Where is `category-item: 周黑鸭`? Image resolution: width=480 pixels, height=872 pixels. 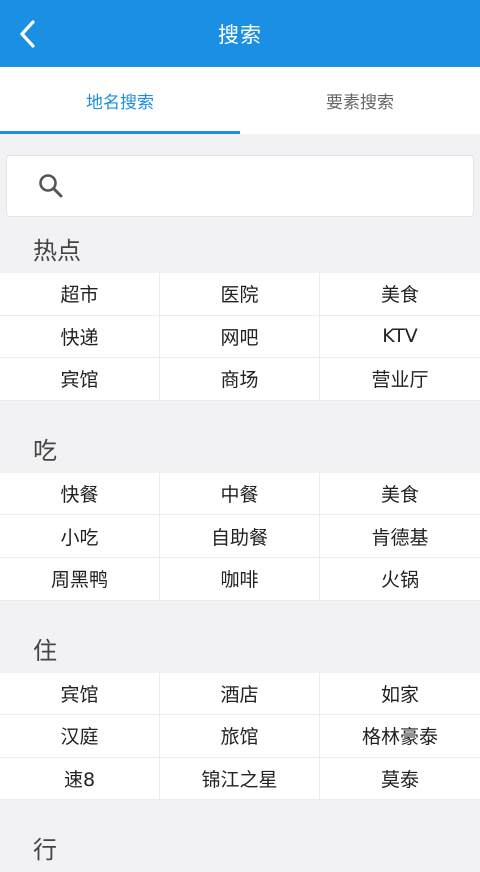 category-item: 周黑鸭 is located at coordinates (80, 579).